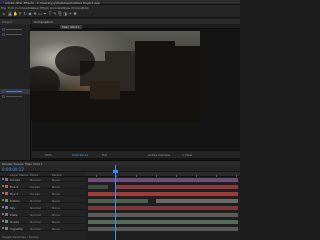 The image size is (320, 240). Describe the element at coordinates (65, 13) in the screenshot. I see `eraser-icon: ◨` at that location.